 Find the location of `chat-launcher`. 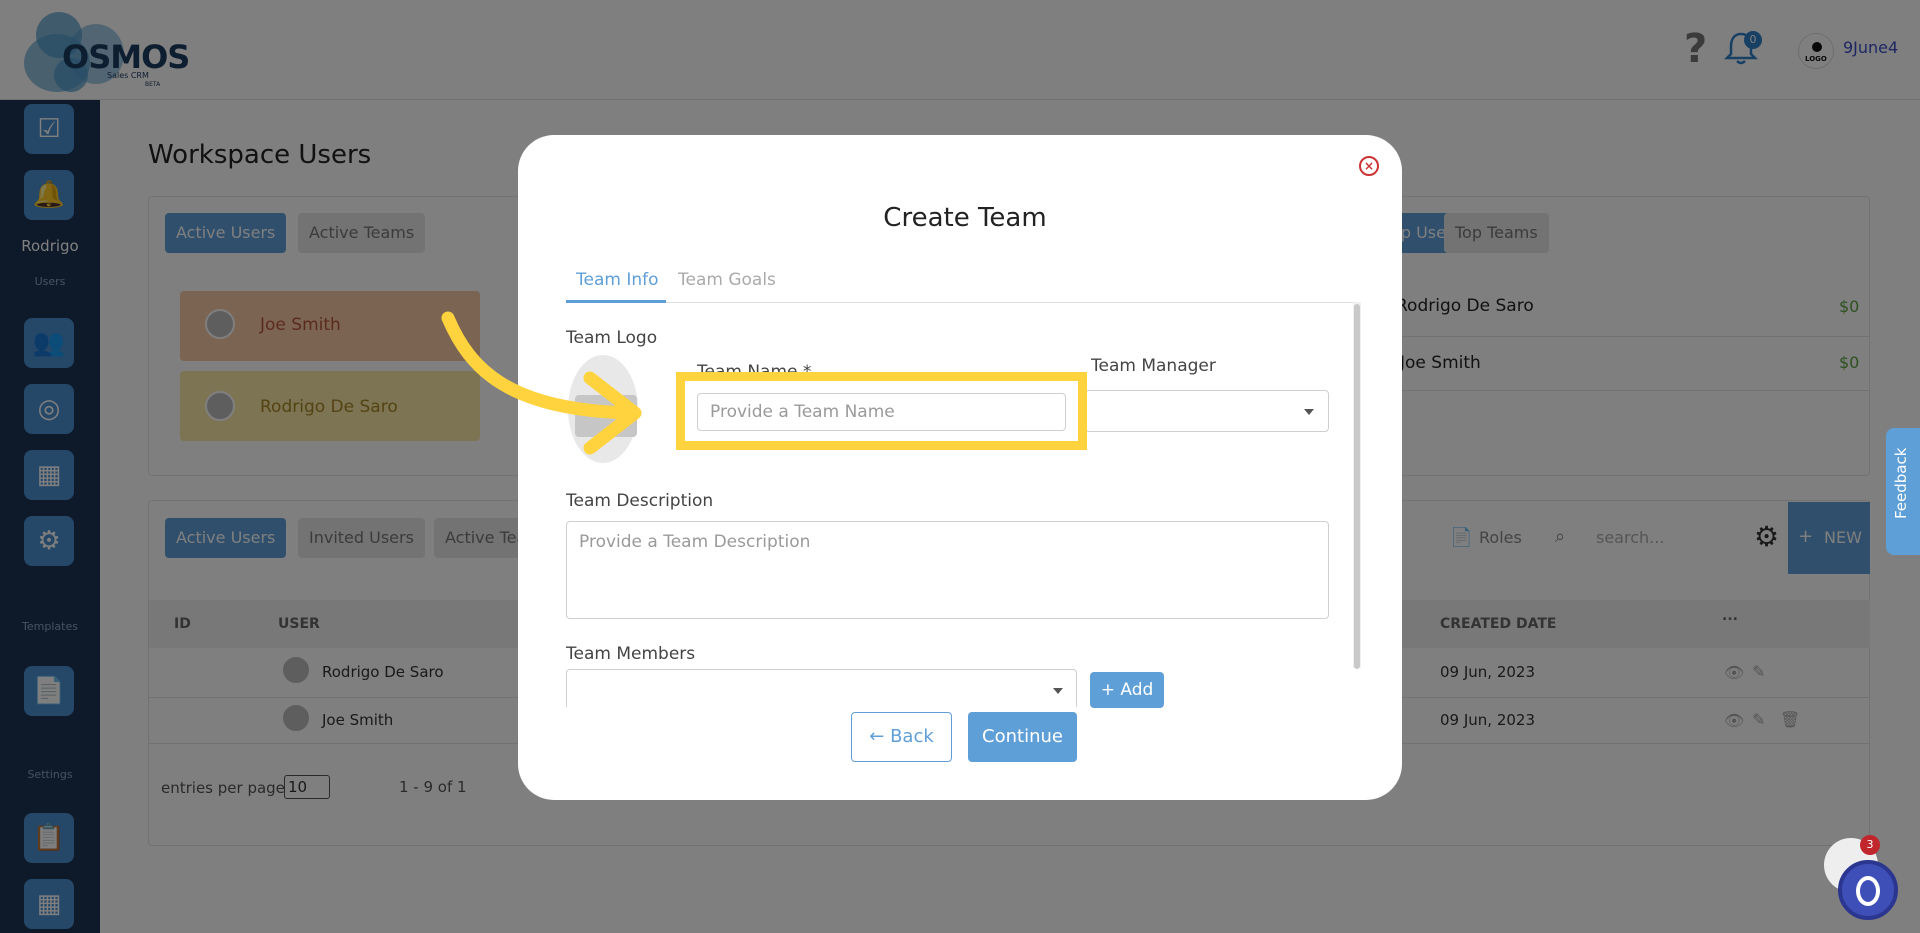

chat-launcher is located at coordinates (1868, 890).